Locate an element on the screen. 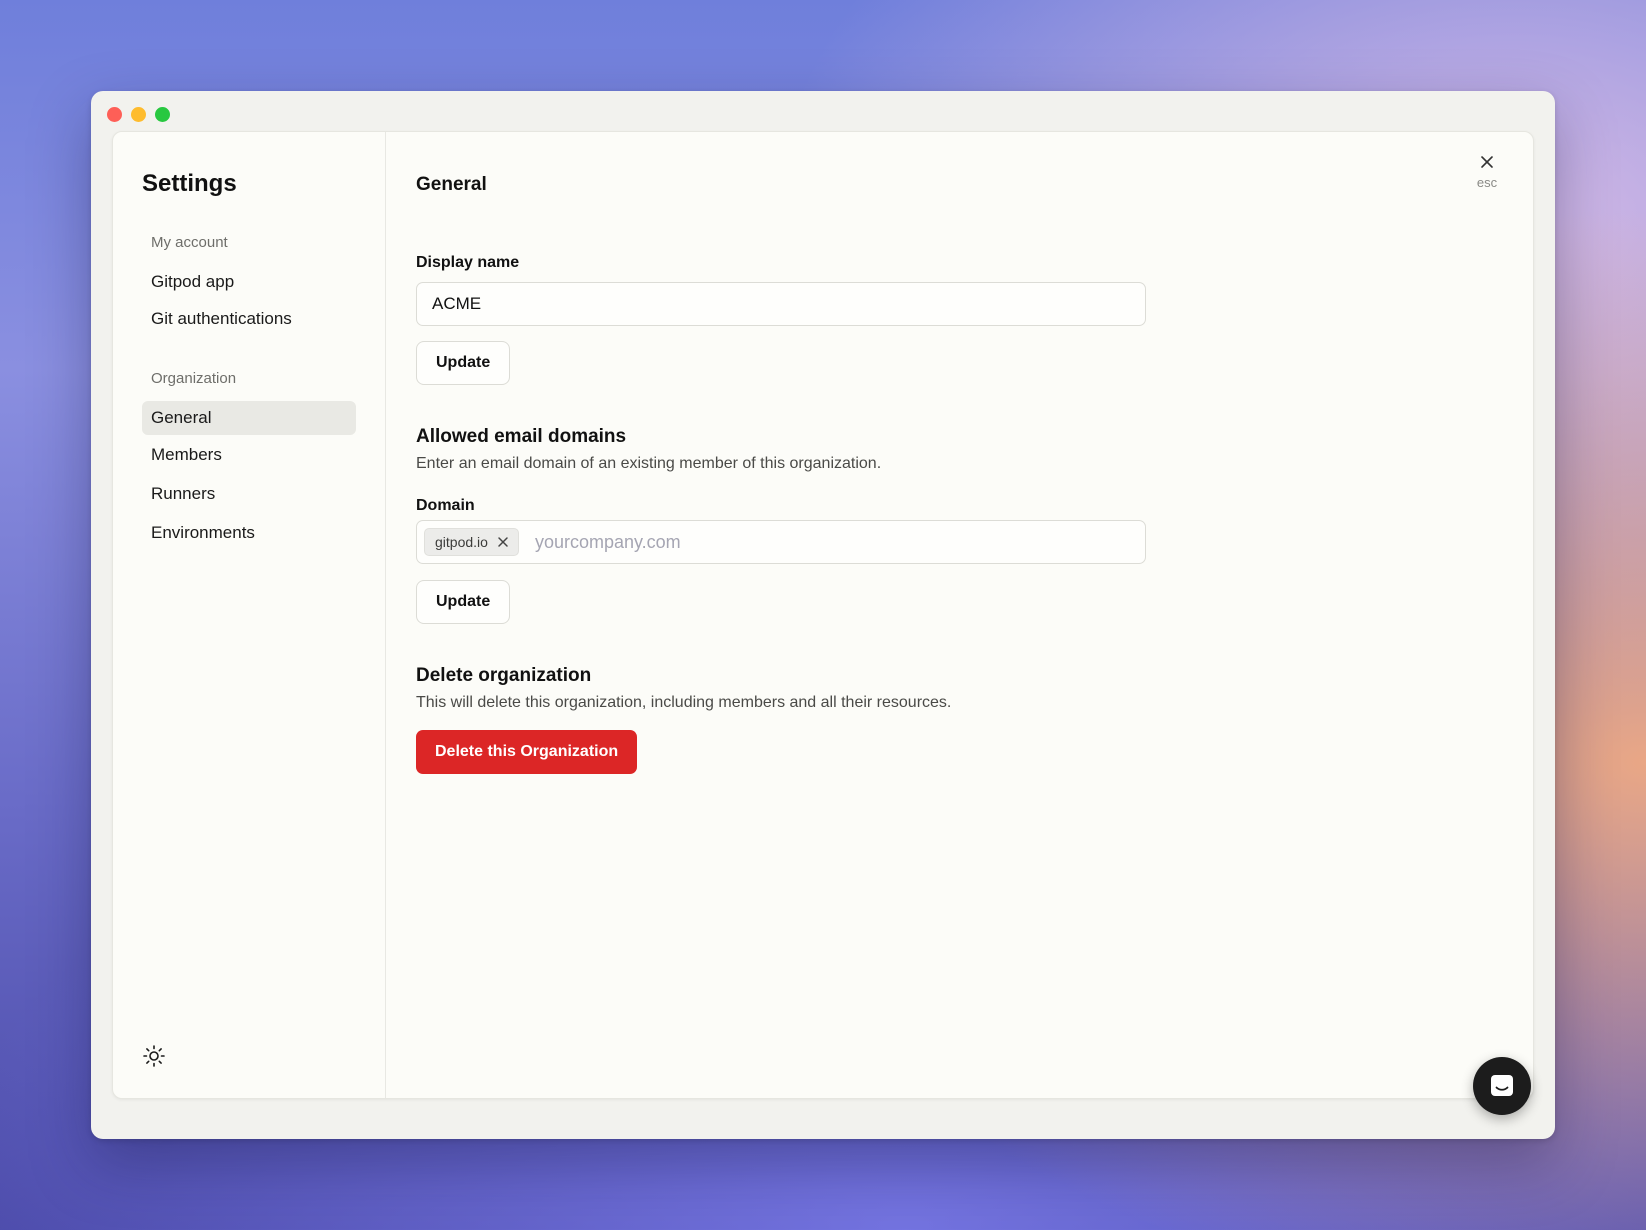 This screenshot has width=1646, height=1230. window-minimize-button is located at coordinates (138, 114).